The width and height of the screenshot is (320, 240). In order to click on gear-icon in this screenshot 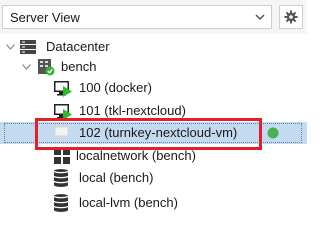, I will do `click(291, 17)`.